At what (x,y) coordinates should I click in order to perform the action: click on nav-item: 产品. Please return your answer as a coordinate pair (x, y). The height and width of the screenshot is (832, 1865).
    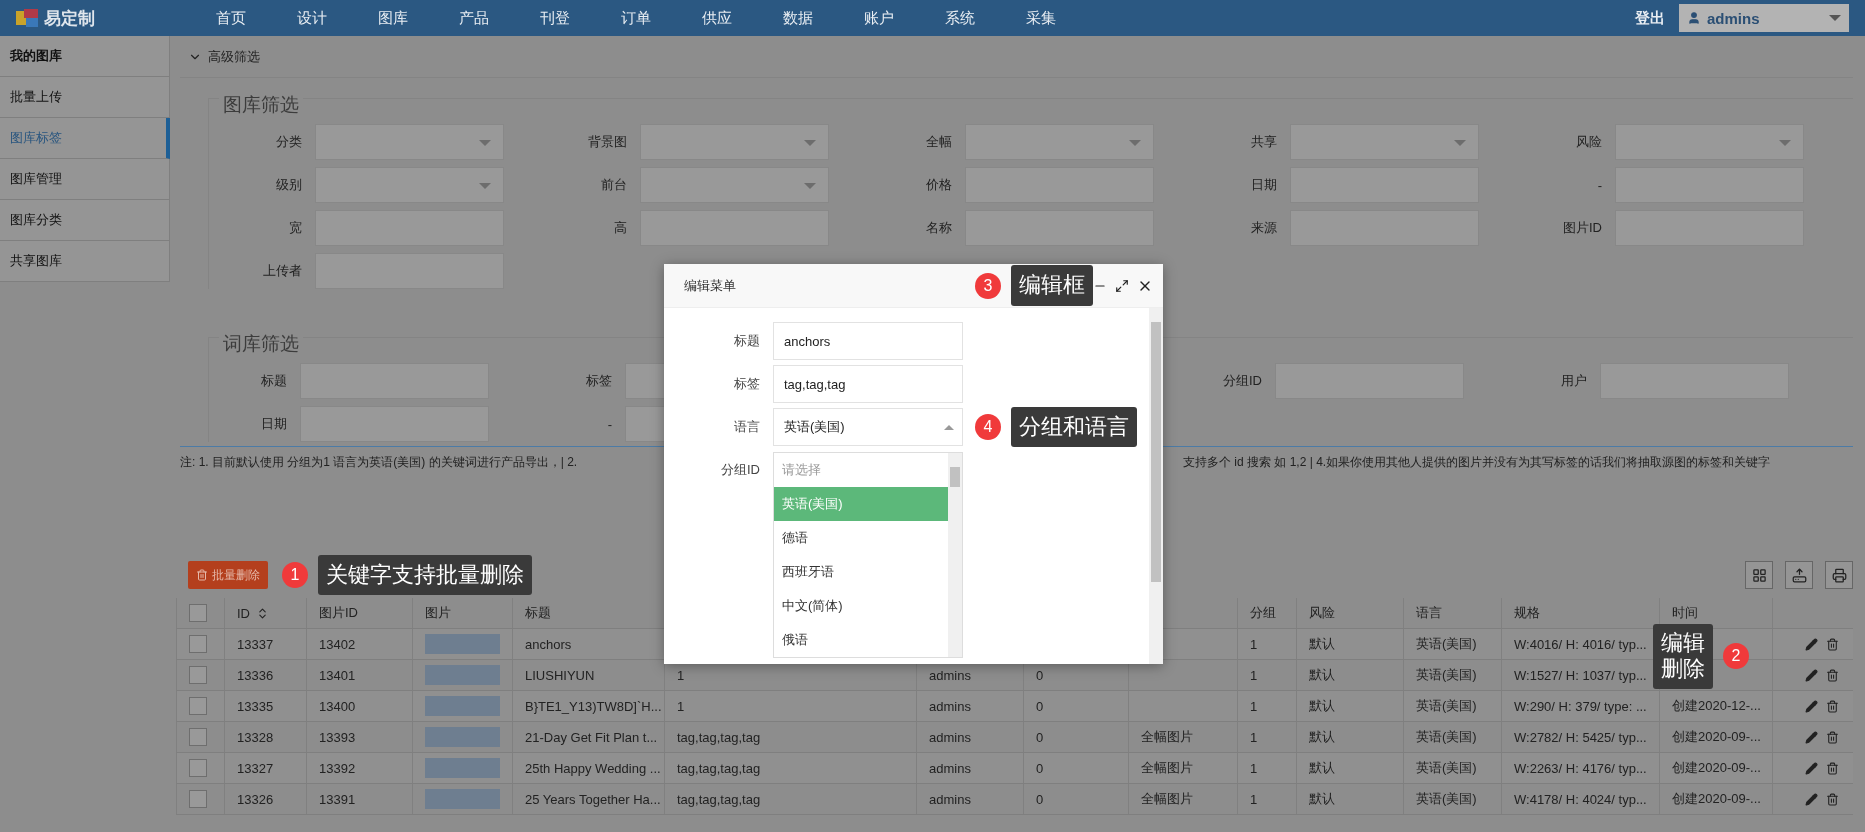
    Looking at the image, I should click on (474, 18).